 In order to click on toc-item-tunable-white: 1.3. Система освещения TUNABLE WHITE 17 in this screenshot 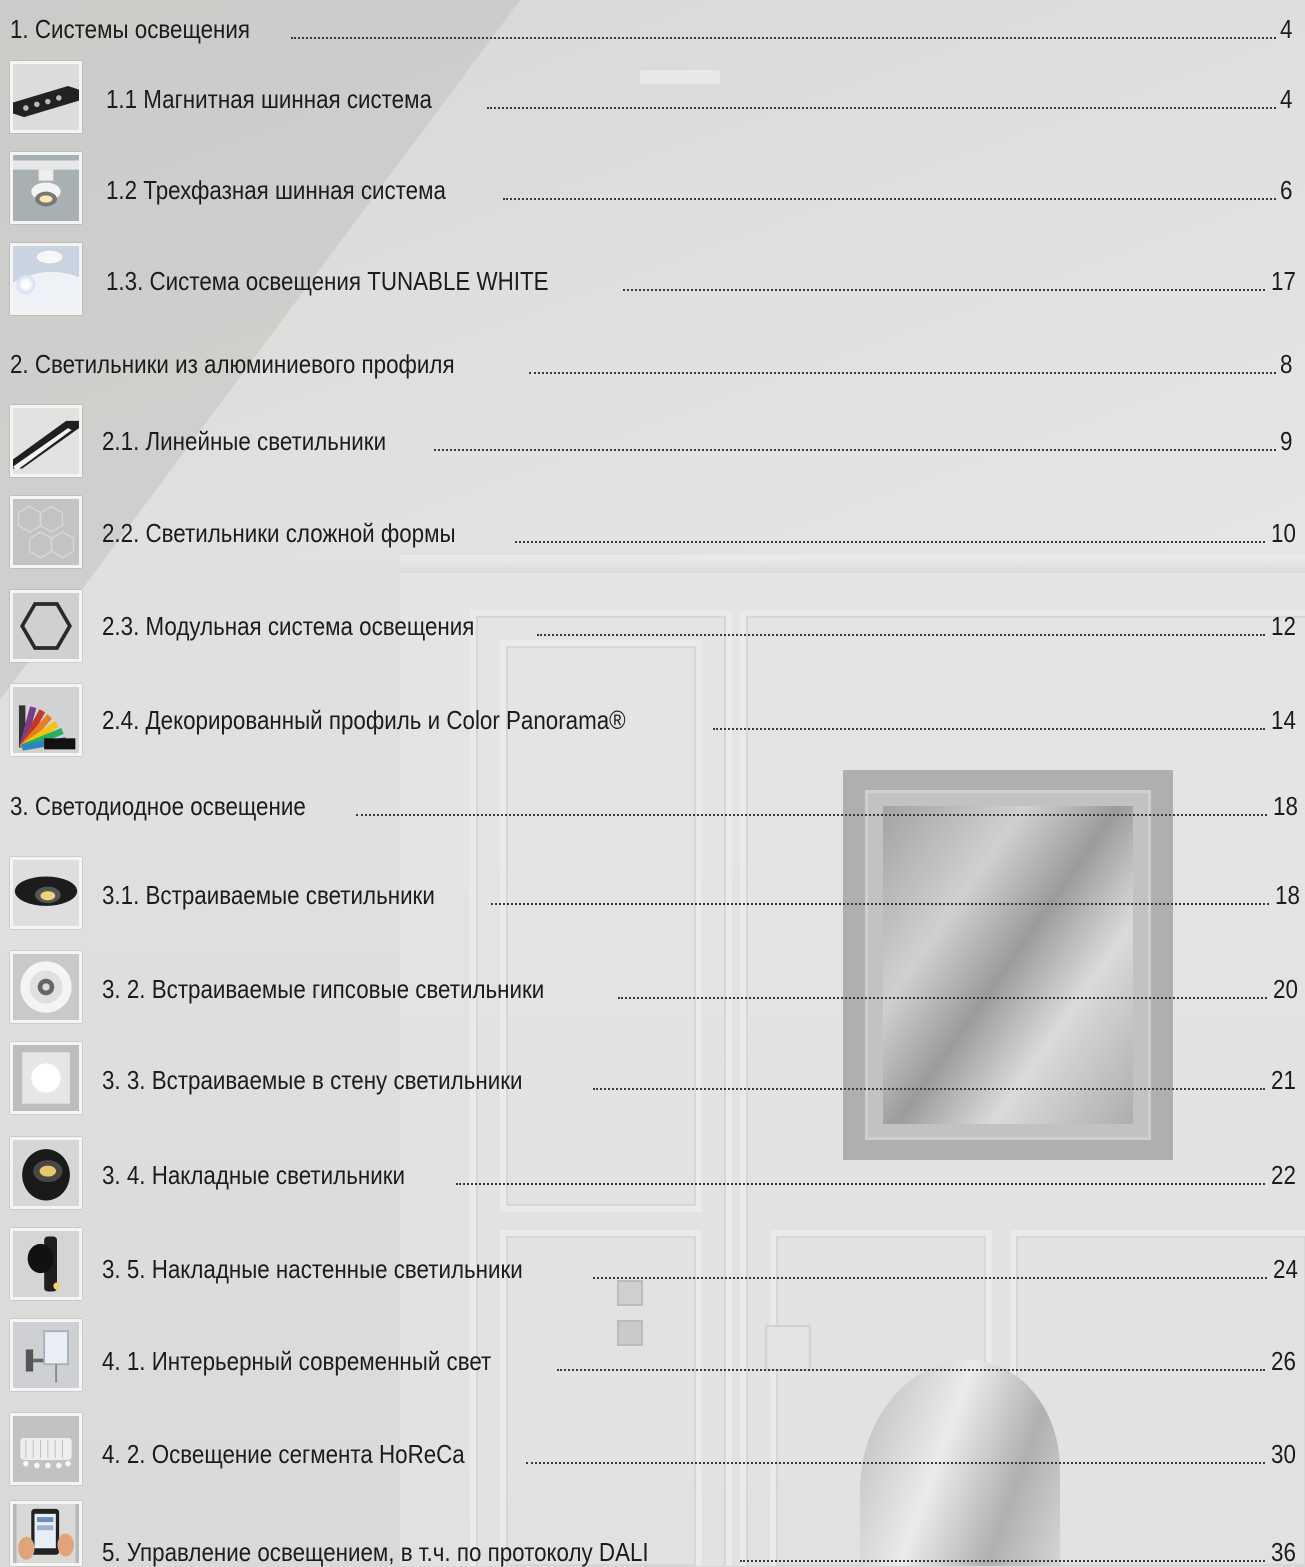, I will do `click(701, 278)`.